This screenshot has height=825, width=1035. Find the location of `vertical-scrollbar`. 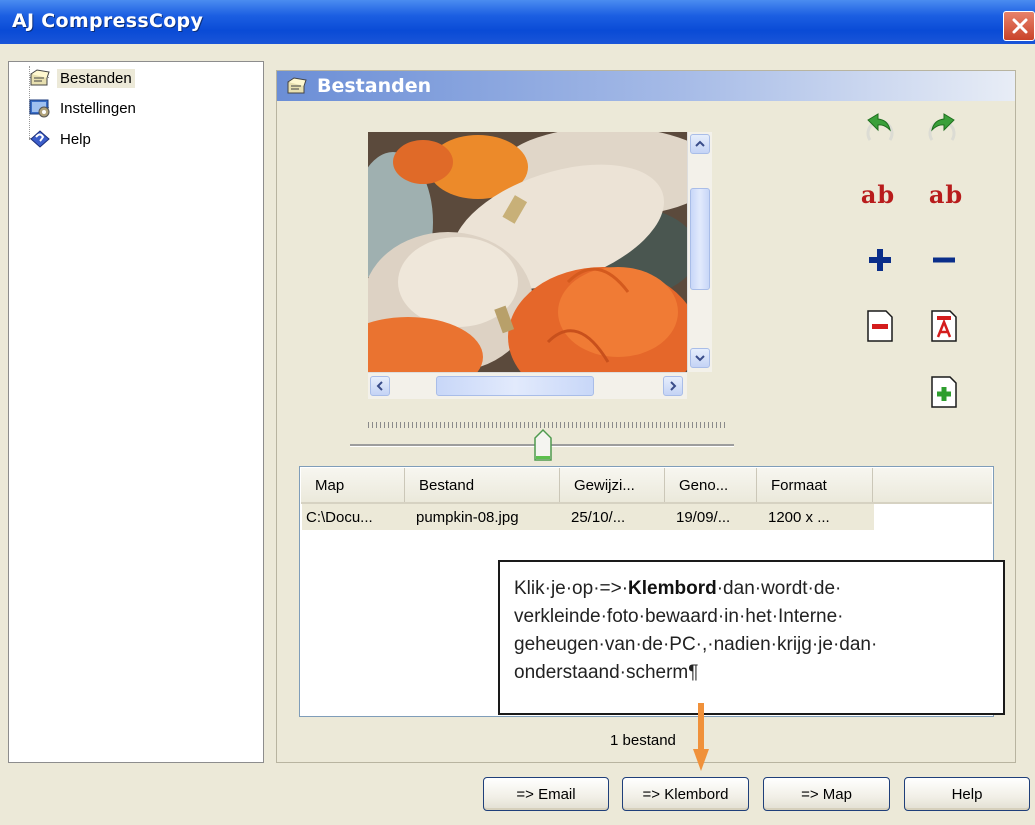

vertical-scrollbar is located at coordinates (699, 252).